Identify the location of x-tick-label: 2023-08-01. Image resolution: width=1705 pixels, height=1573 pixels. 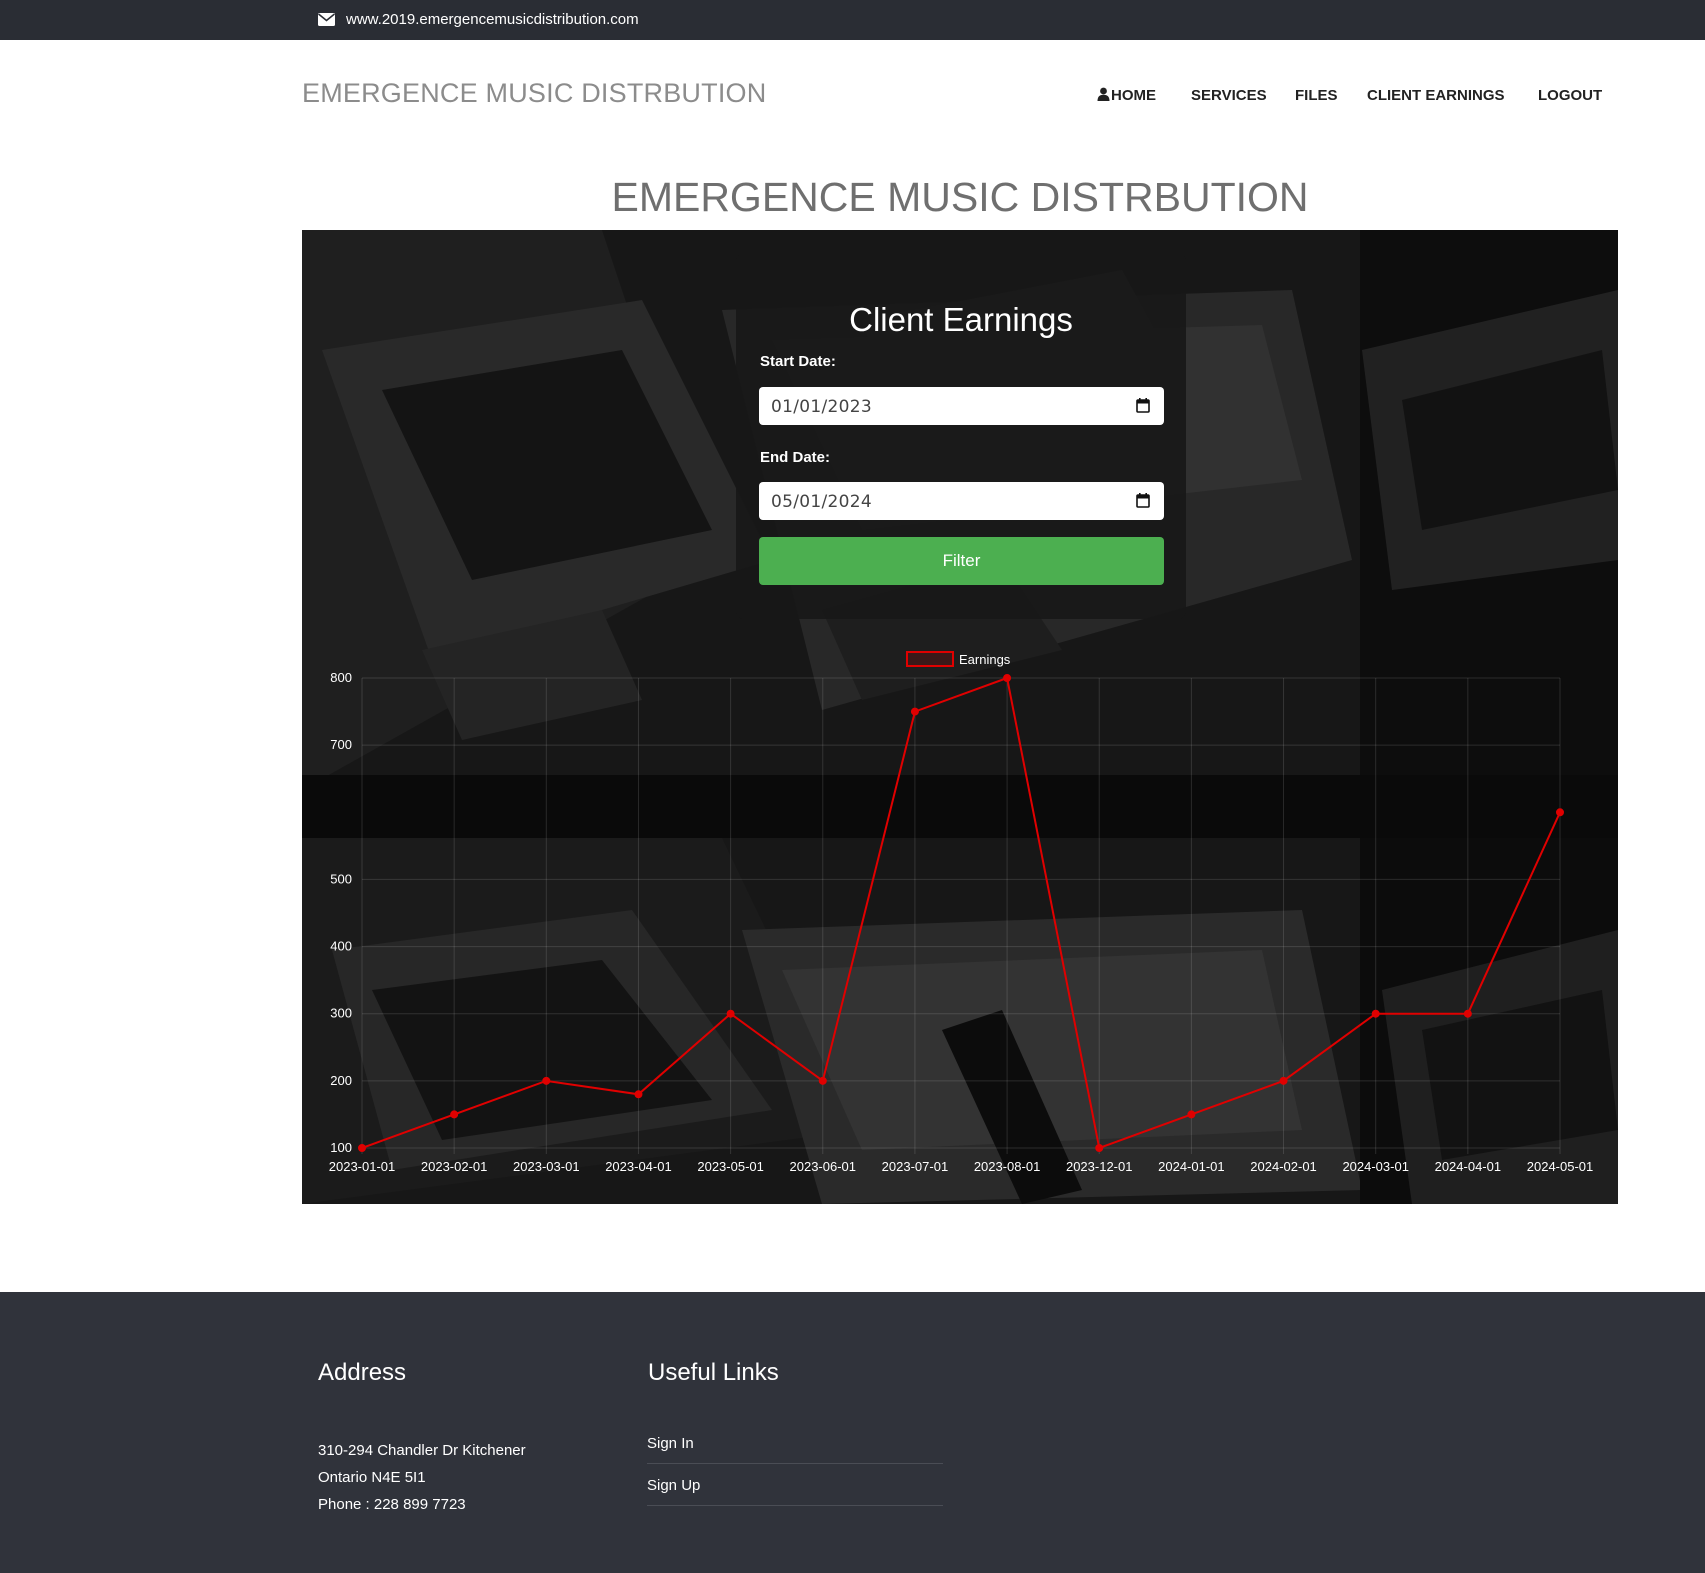
(1007, 1166).